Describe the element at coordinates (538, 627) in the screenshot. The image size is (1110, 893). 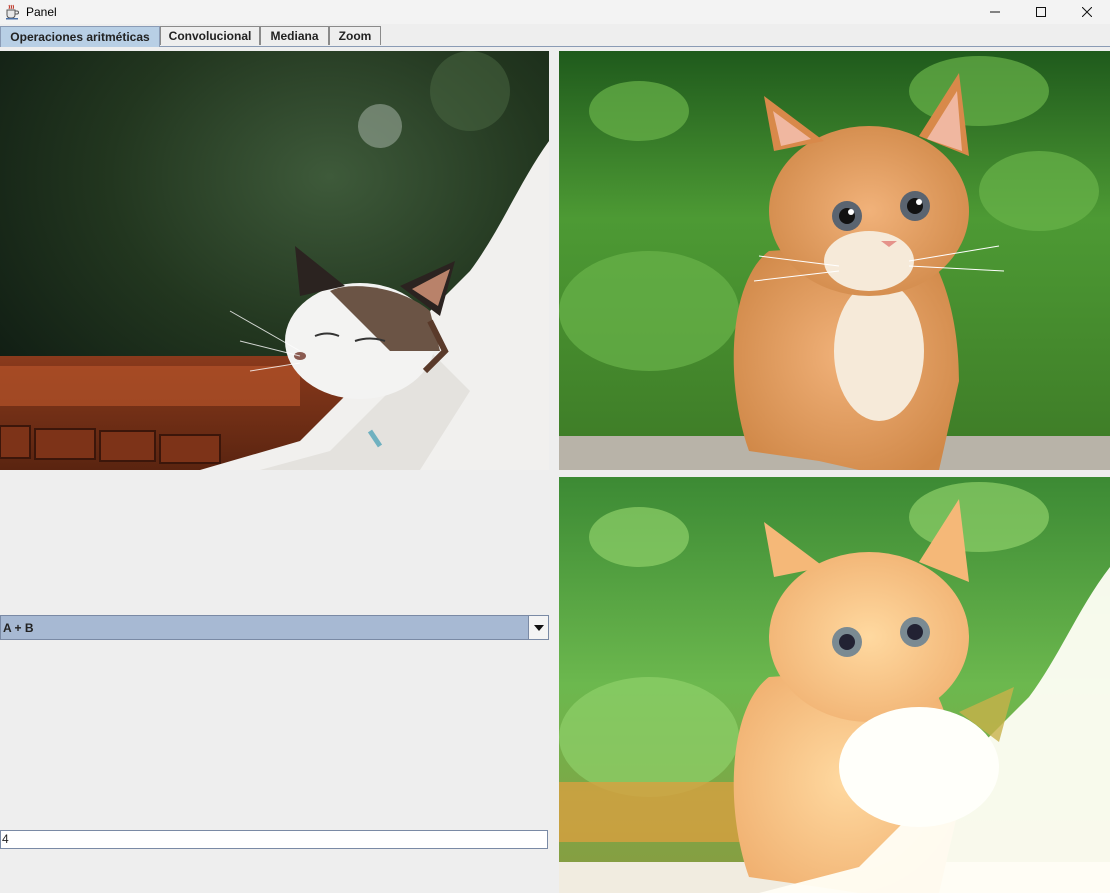
I see `chevron-down-icon` at that location.